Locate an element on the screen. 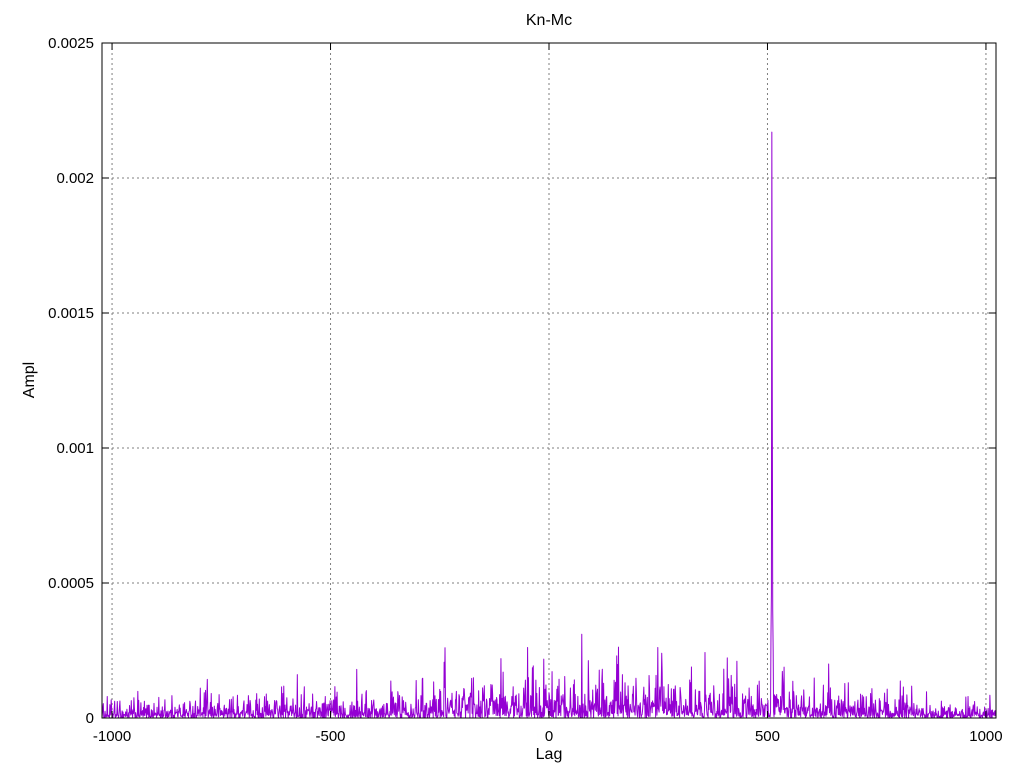  x-tick-label: 500 is located at coordinates (767, 736).